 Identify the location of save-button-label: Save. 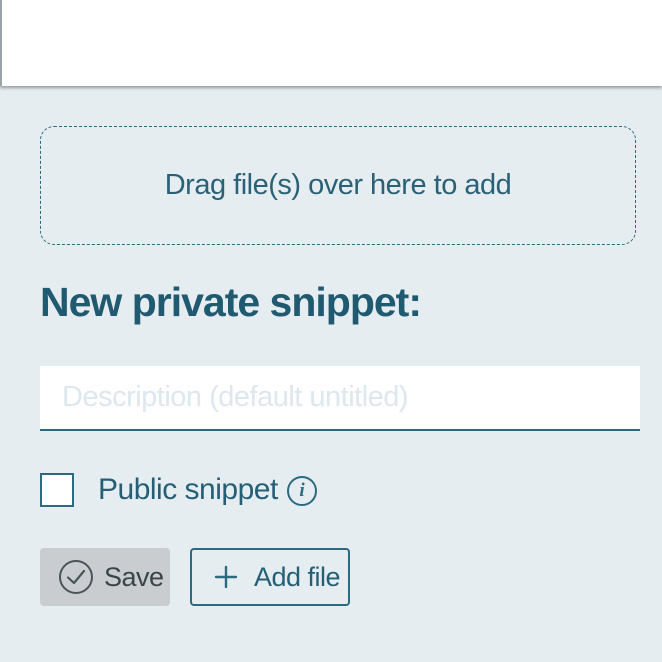
(134, 576).